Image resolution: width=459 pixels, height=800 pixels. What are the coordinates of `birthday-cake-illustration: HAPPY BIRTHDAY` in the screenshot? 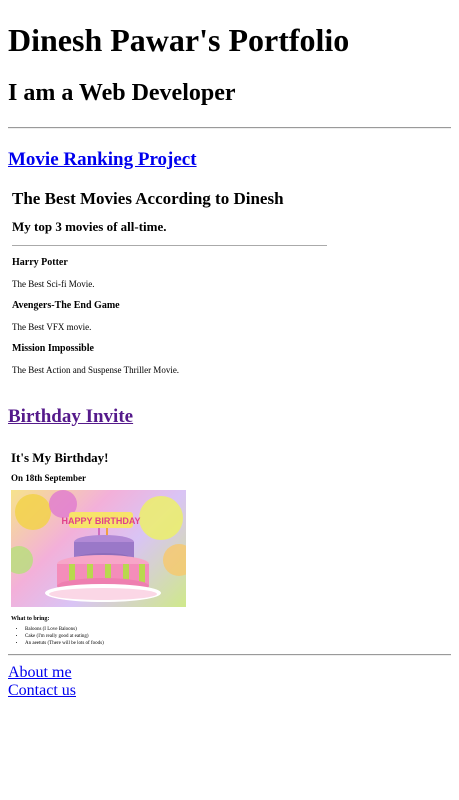 It's located at (98, 546).